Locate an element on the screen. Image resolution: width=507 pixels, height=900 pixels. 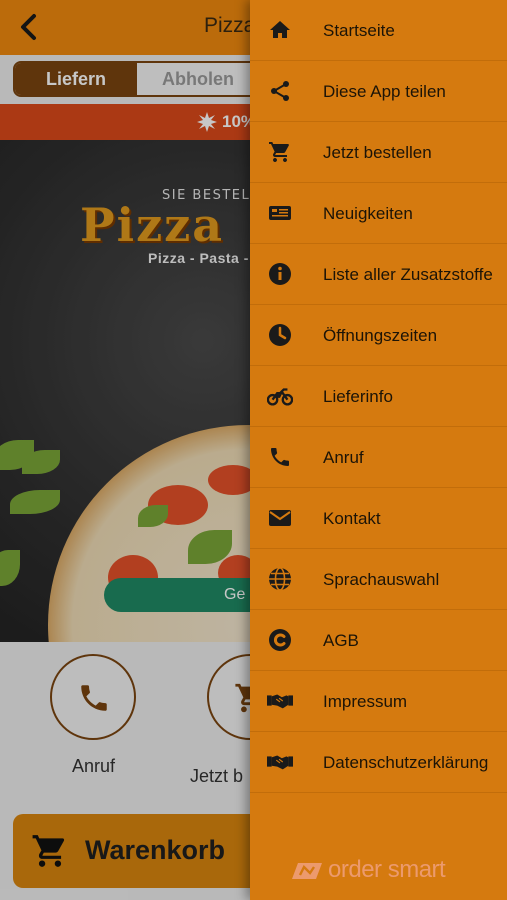
news-icon is located at coordinates (280, 213).